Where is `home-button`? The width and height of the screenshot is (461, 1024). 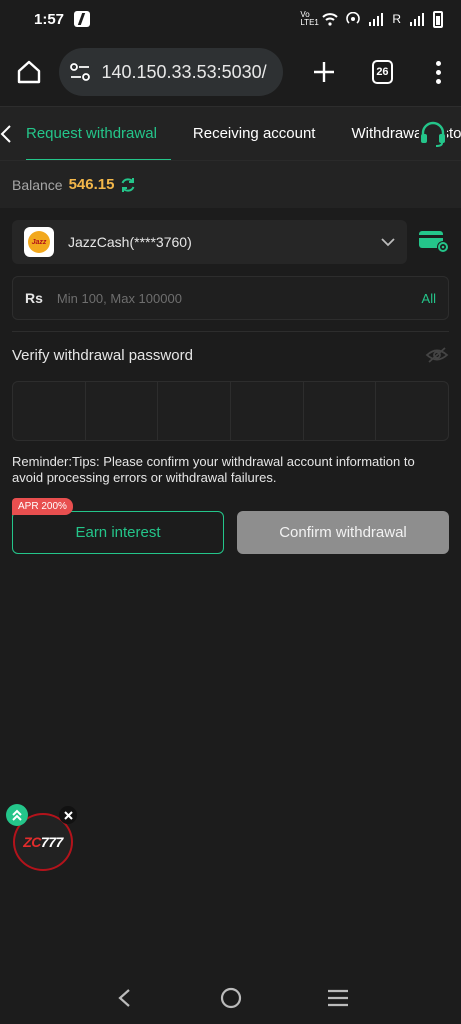
home-button is located at coordinates (28, 72).